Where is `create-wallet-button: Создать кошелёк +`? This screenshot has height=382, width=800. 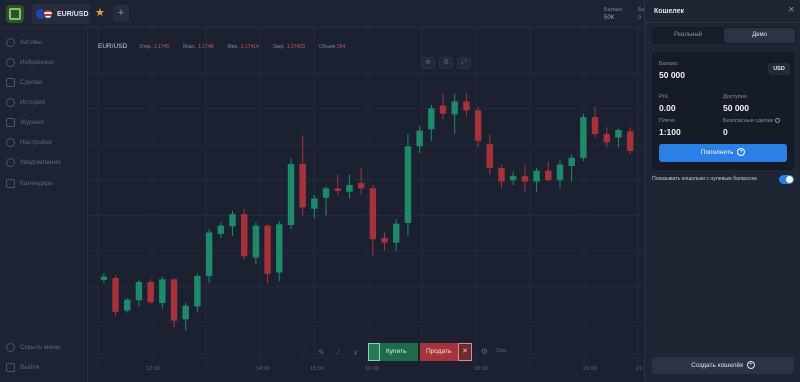
create-wallet-button: Создать кошелёк + is located at coordinates (723, 365).